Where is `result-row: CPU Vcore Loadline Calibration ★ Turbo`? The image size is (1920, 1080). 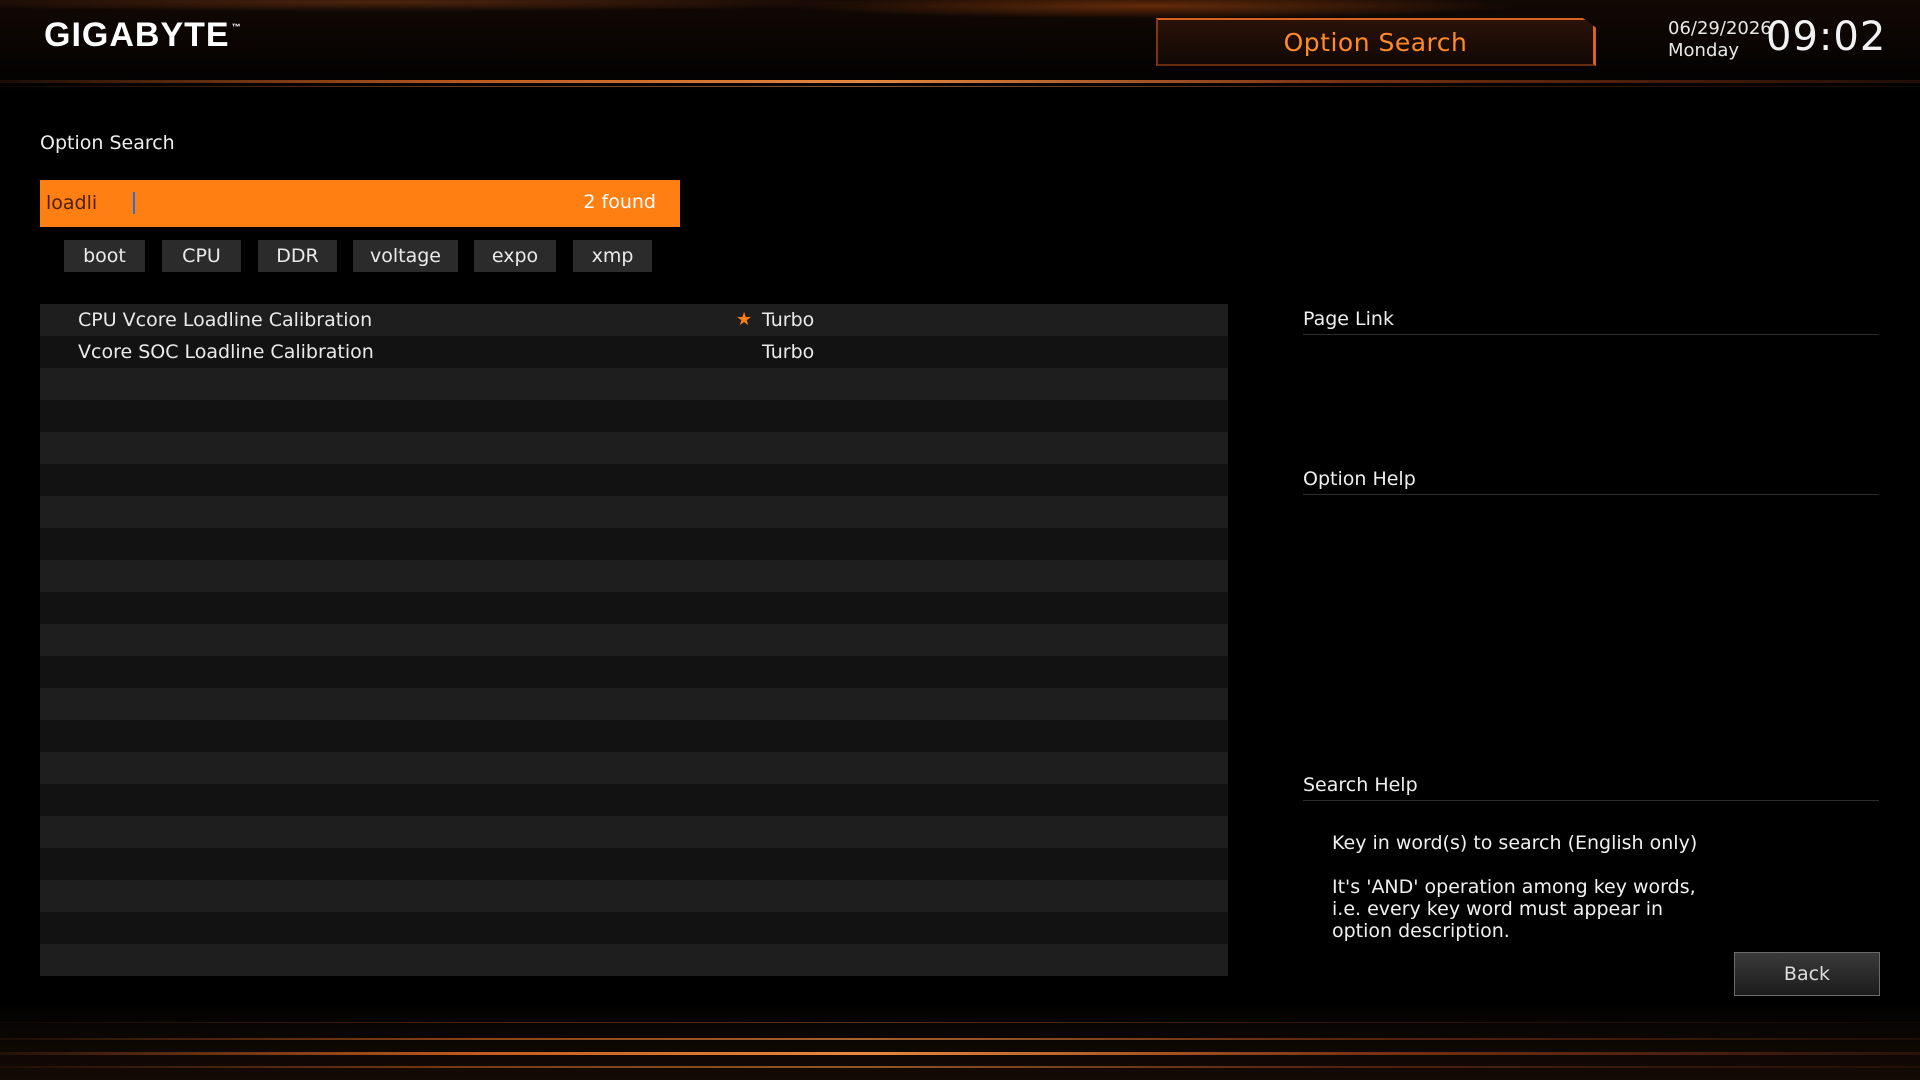
result-row: CPU Vcore Loadline Calibration ★ Turbo is located at coordinates (634, 320).